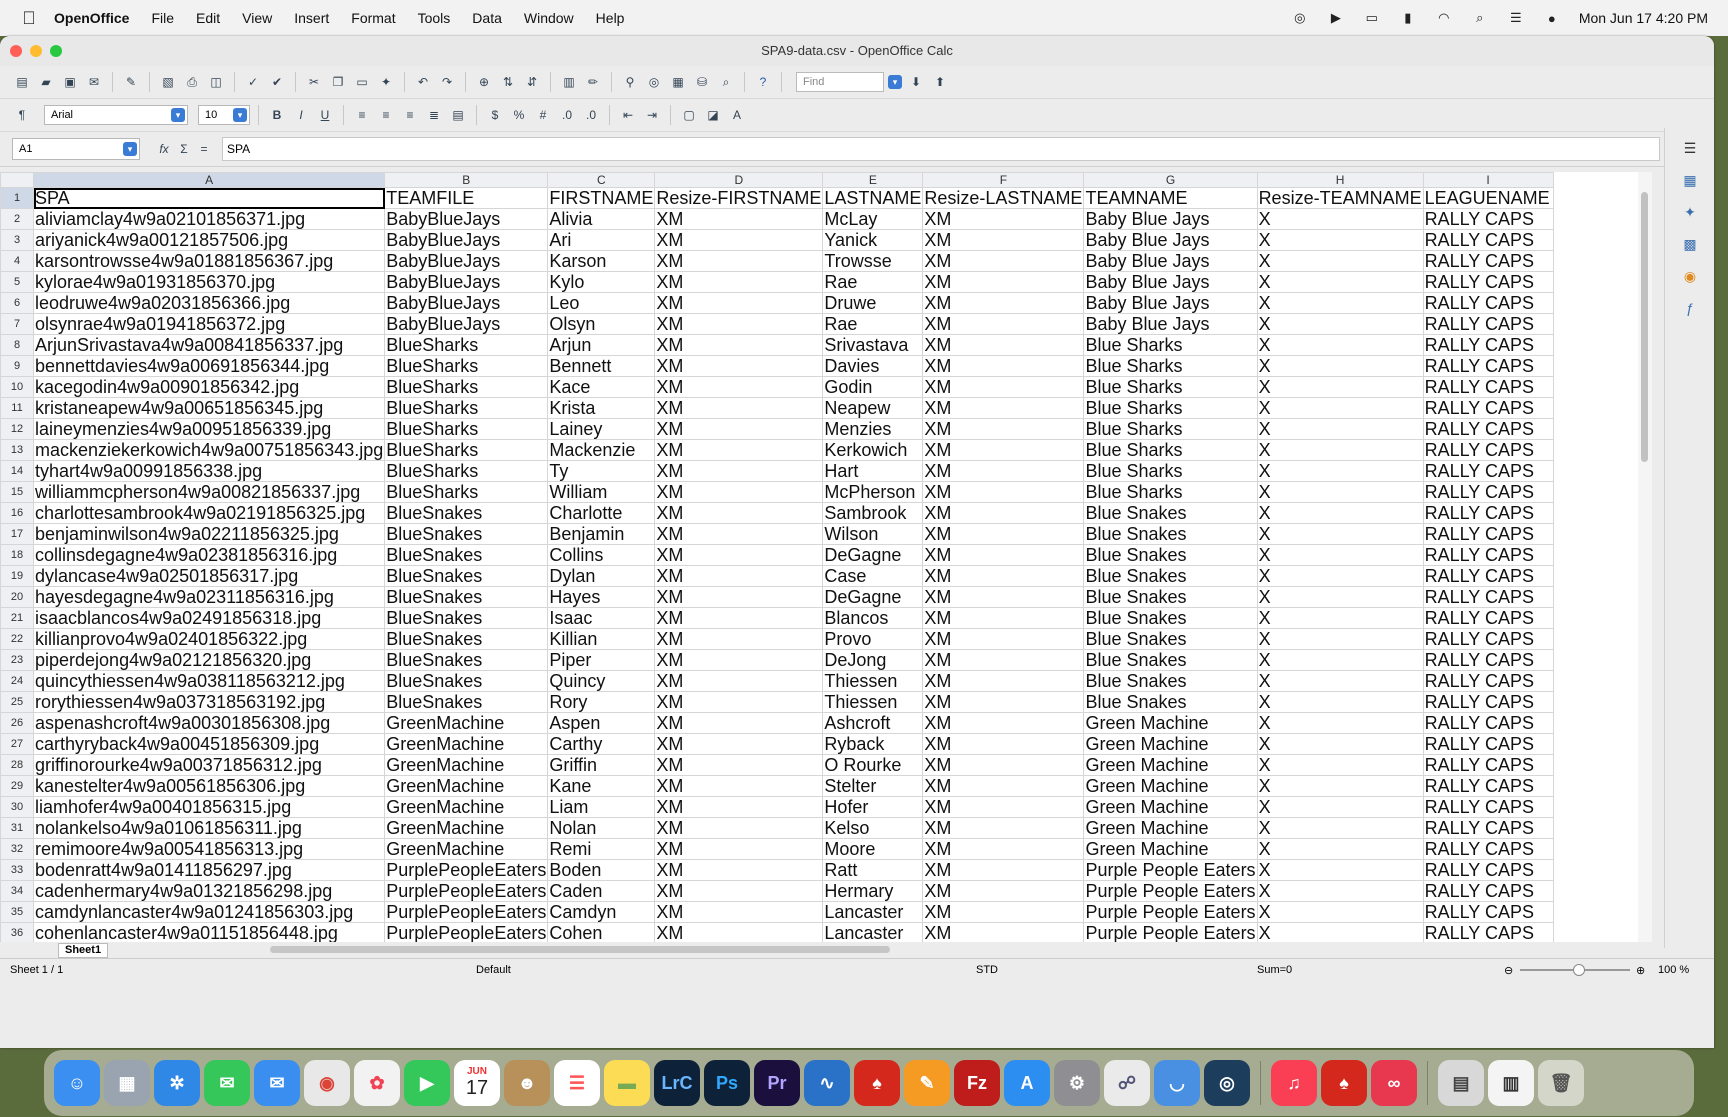  Describe the element at coordinates (17, 429) in the screenshot. I see `row-header: 12` at that location.